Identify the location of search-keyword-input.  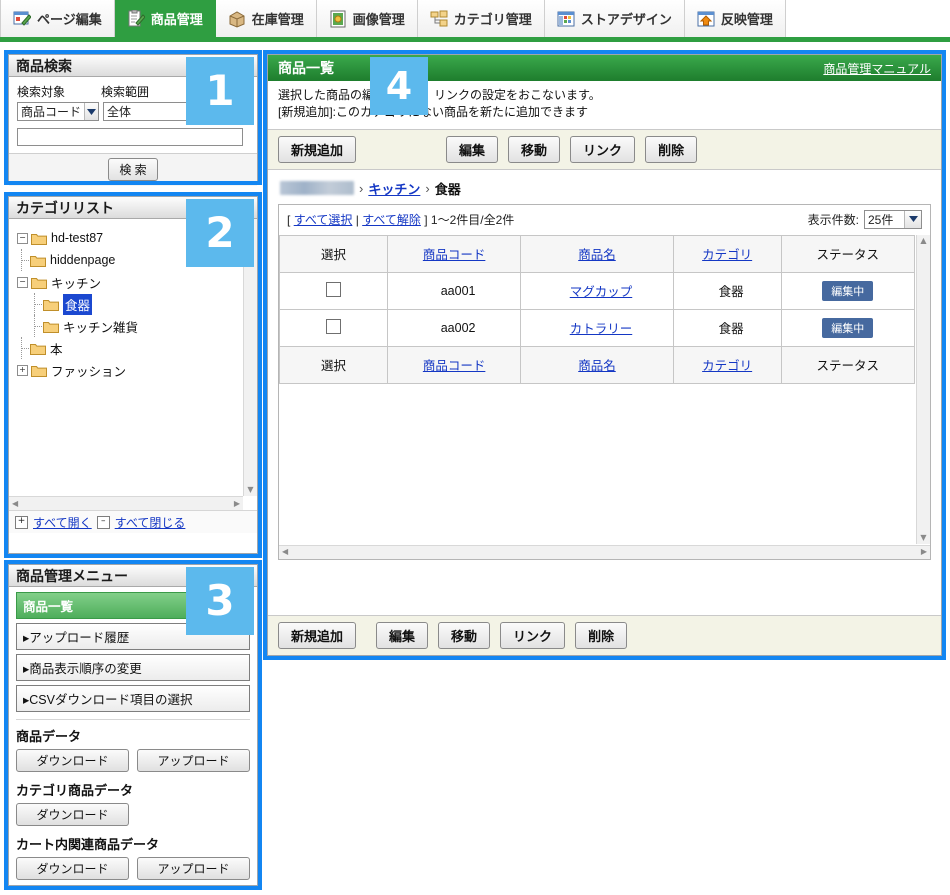
(130, 137).